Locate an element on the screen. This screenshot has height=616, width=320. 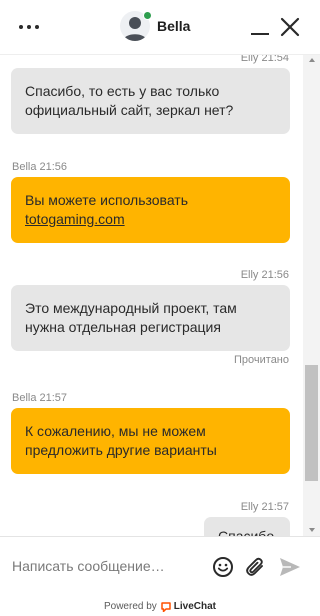
message-meta: Elly 21:56 is located at coordinates (264, 275).